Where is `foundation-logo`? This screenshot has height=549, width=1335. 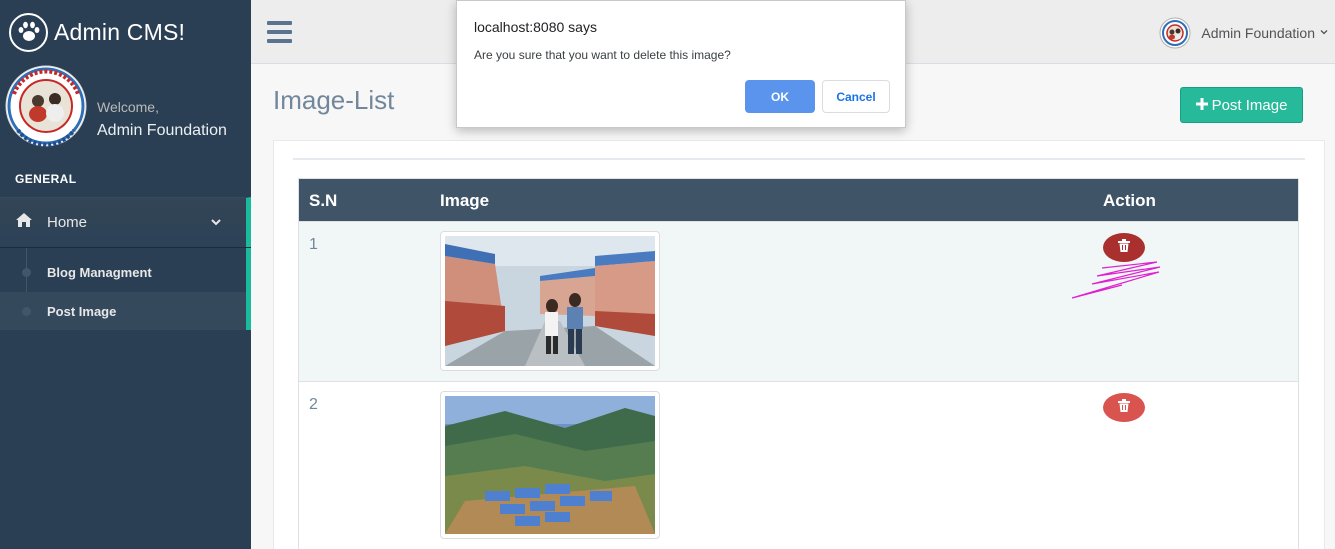 foundation-logo is located at coordinates (45, 109).